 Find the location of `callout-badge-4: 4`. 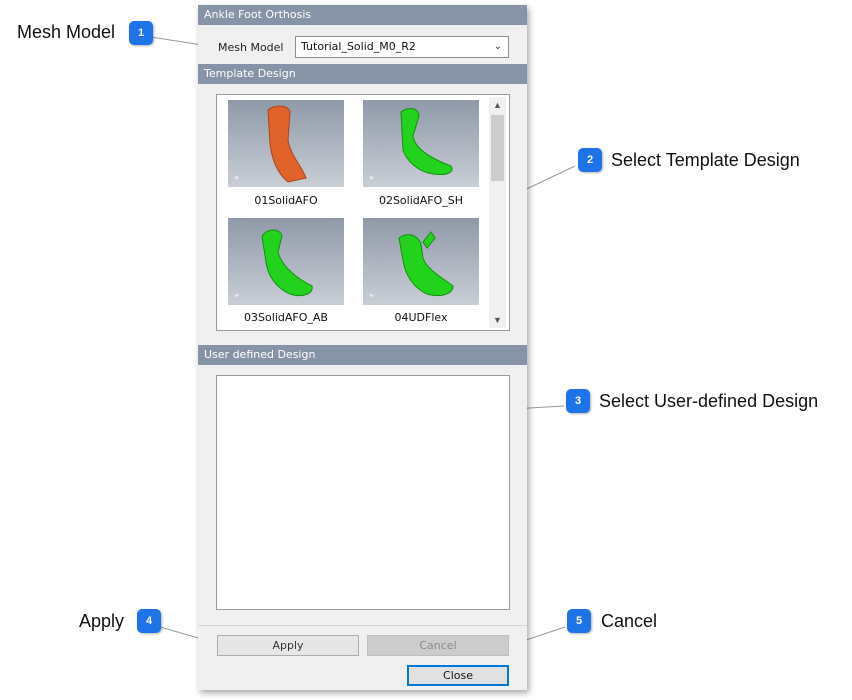

callout-badge-4: 4 is located at coordinates (149, 621).